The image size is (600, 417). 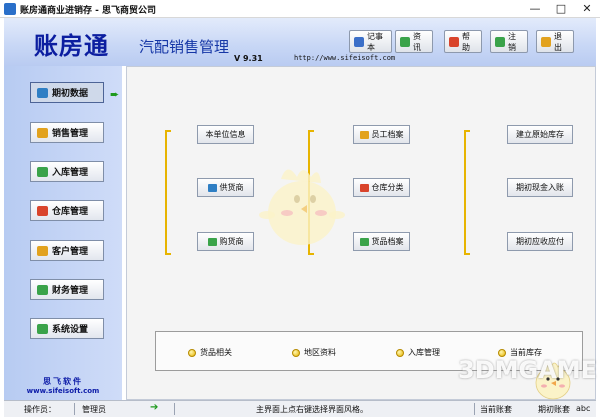 I want to click on operator-label: 操作员：, so click(x=40, y=409).